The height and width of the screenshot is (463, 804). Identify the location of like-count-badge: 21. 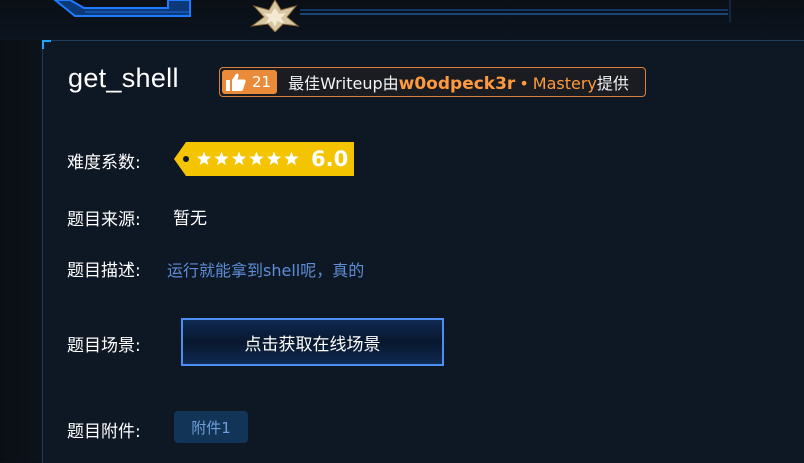
(250, 82).